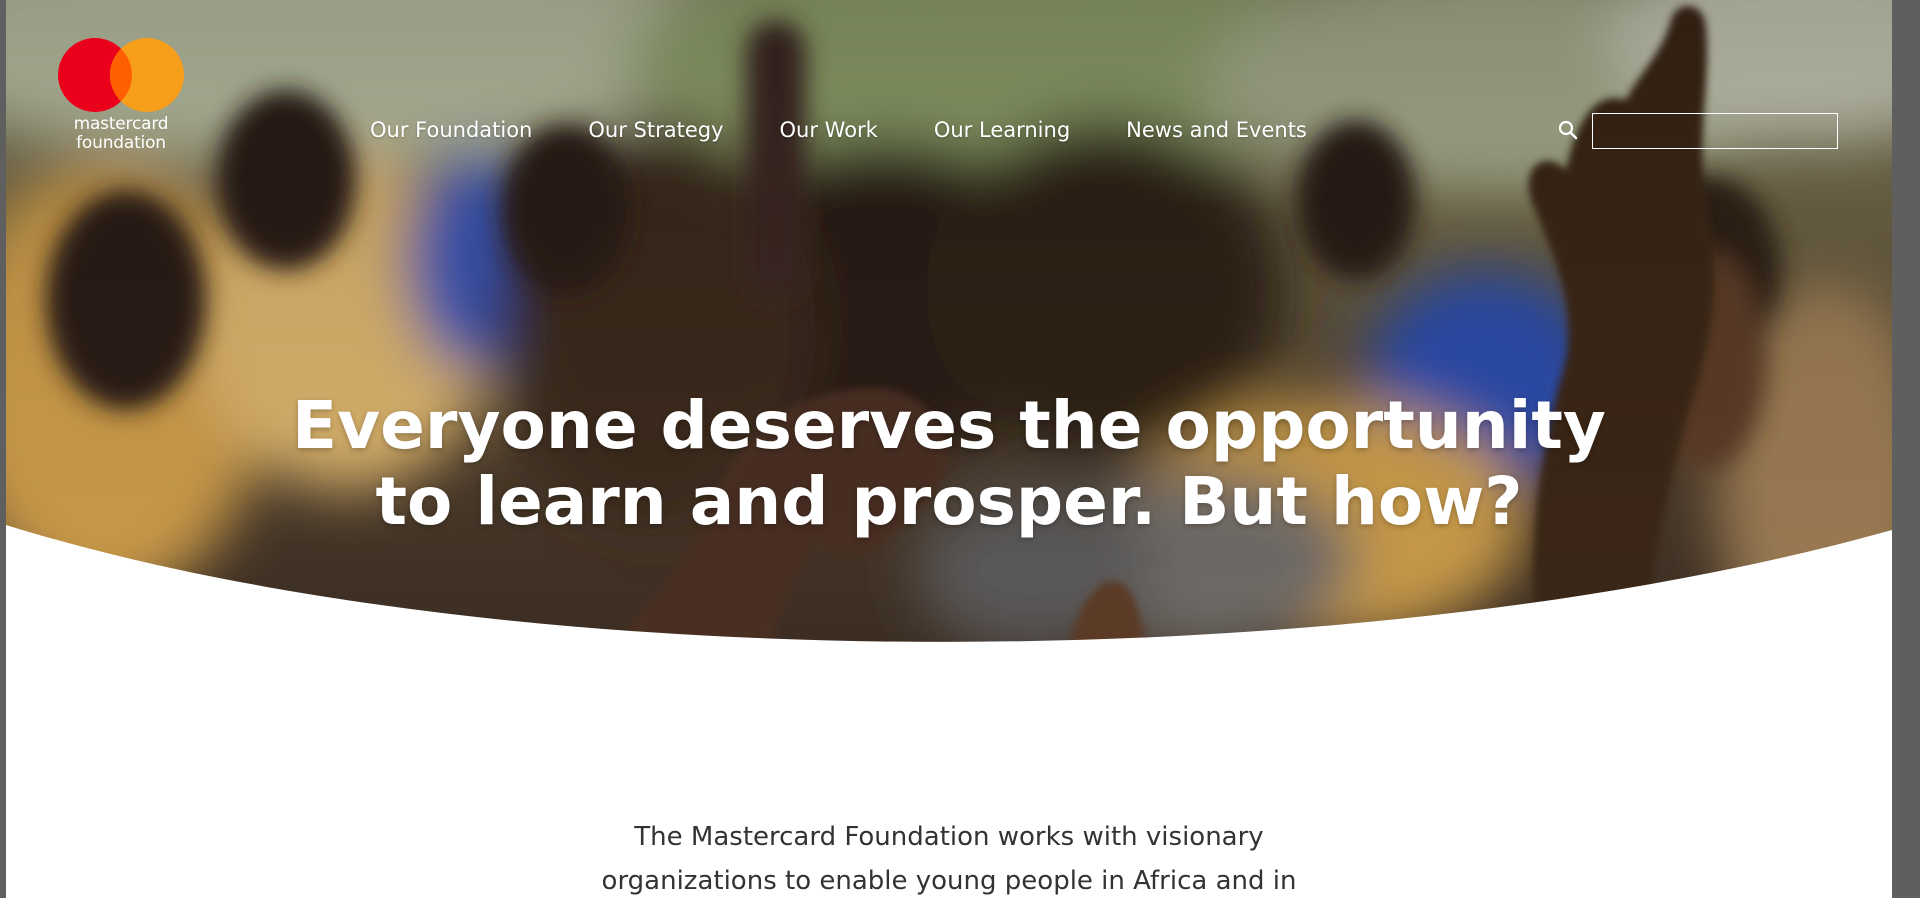  What do you see at coordinates (949, 425) in the screenshot?
I see `hero-headline-line1: Everyone deserves the opportunity` at bounding box center [949, 425].